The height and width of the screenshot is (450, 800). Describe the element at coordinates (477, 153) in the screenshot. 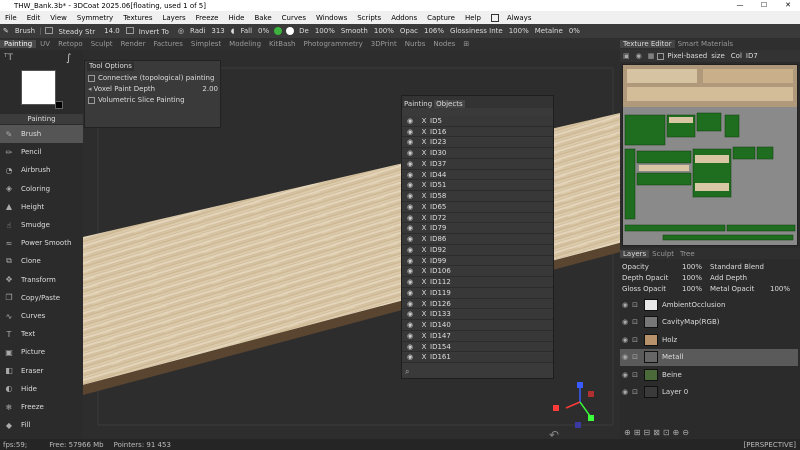

I see `object-row: ◉ X ID30` at that location.